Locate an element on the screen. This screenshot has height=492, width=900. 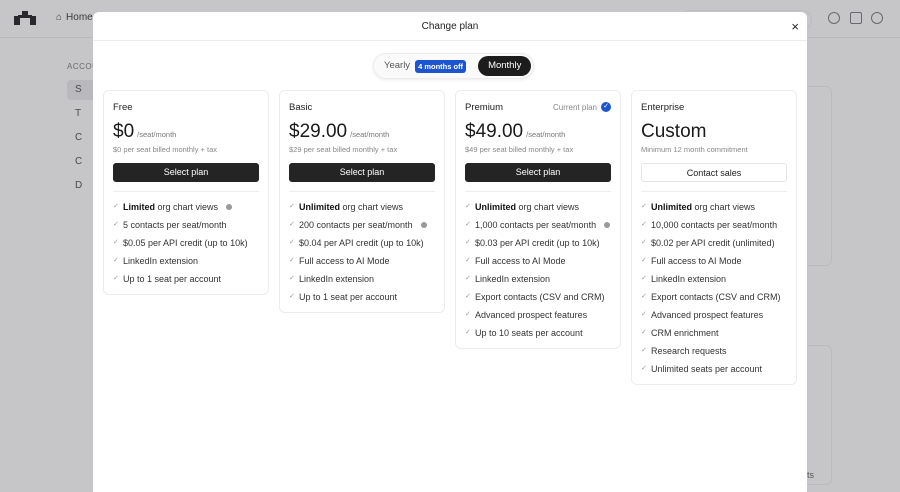
modal-header: Change plan × is located at coordinates (450, 26).